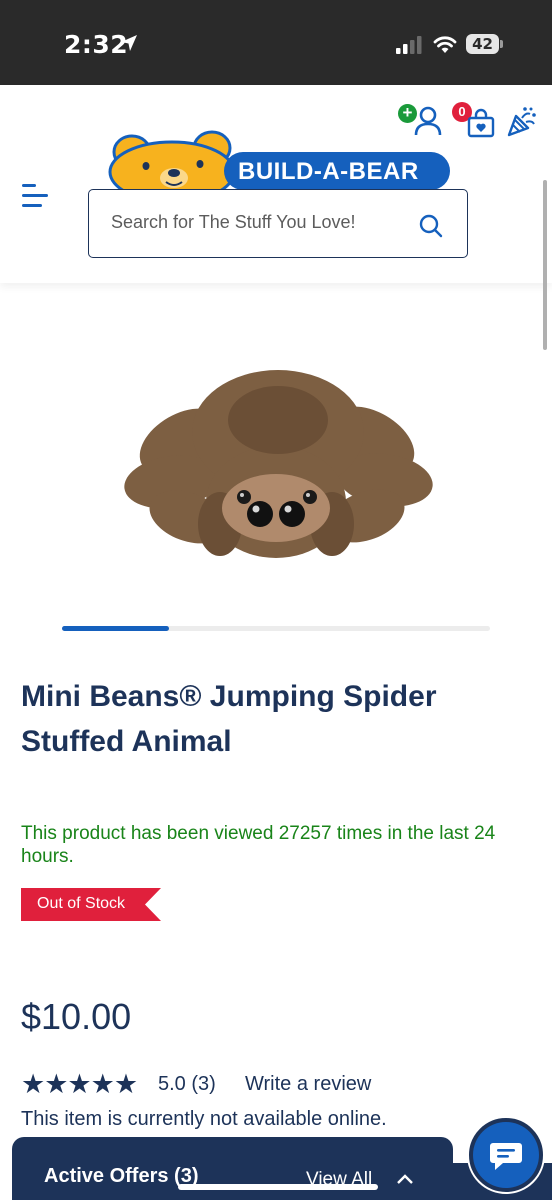 The height and width of the screenshot is (1200, 552). I want to click on rating-row: ★★★★★ 5.0 (3) Write a review, so click(231, 1084).